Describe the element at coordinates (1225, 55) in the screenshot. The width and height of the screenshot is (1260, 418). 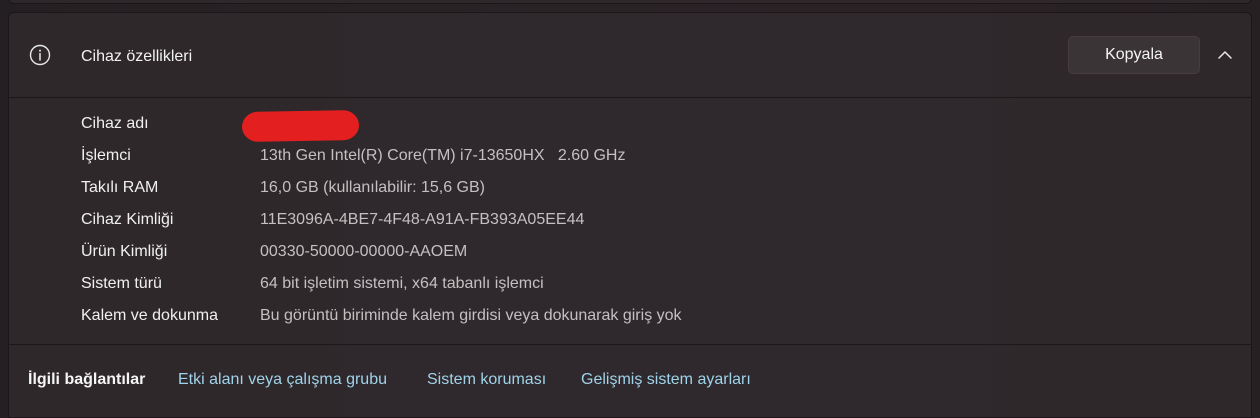
I see `chevron-up-icon` at that location.